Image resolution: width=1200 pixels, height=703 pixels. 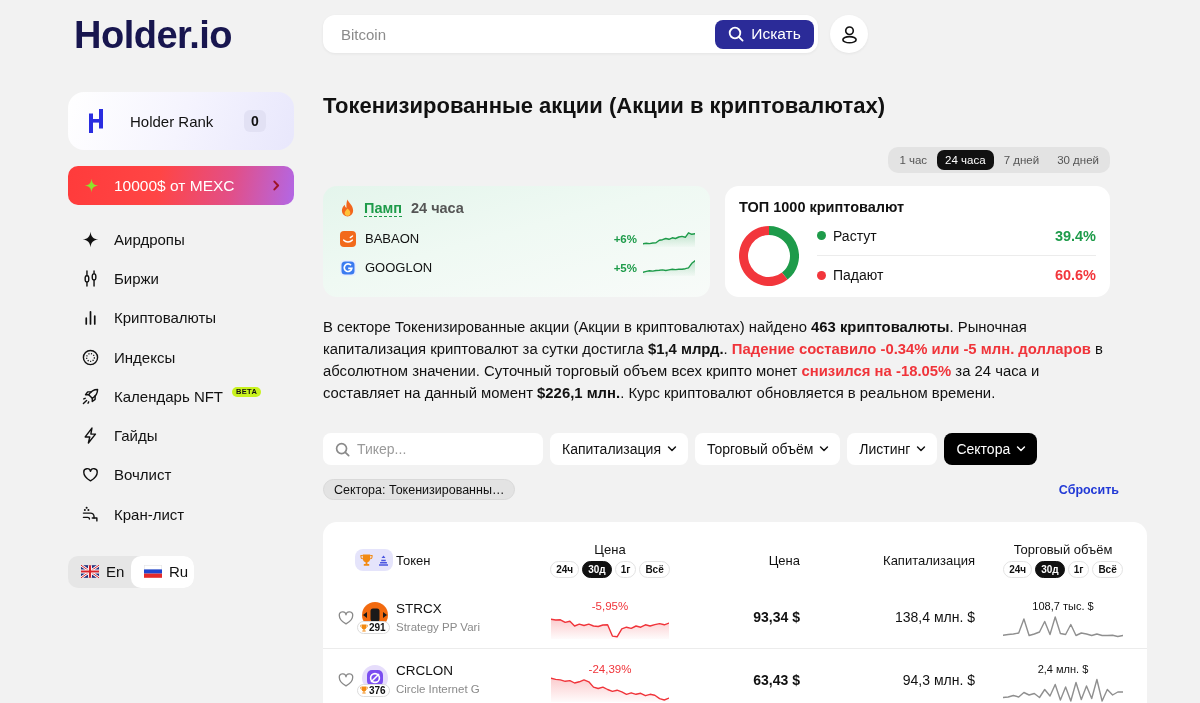 I want to click on change-value: +6%, so click(x=625, y=238).